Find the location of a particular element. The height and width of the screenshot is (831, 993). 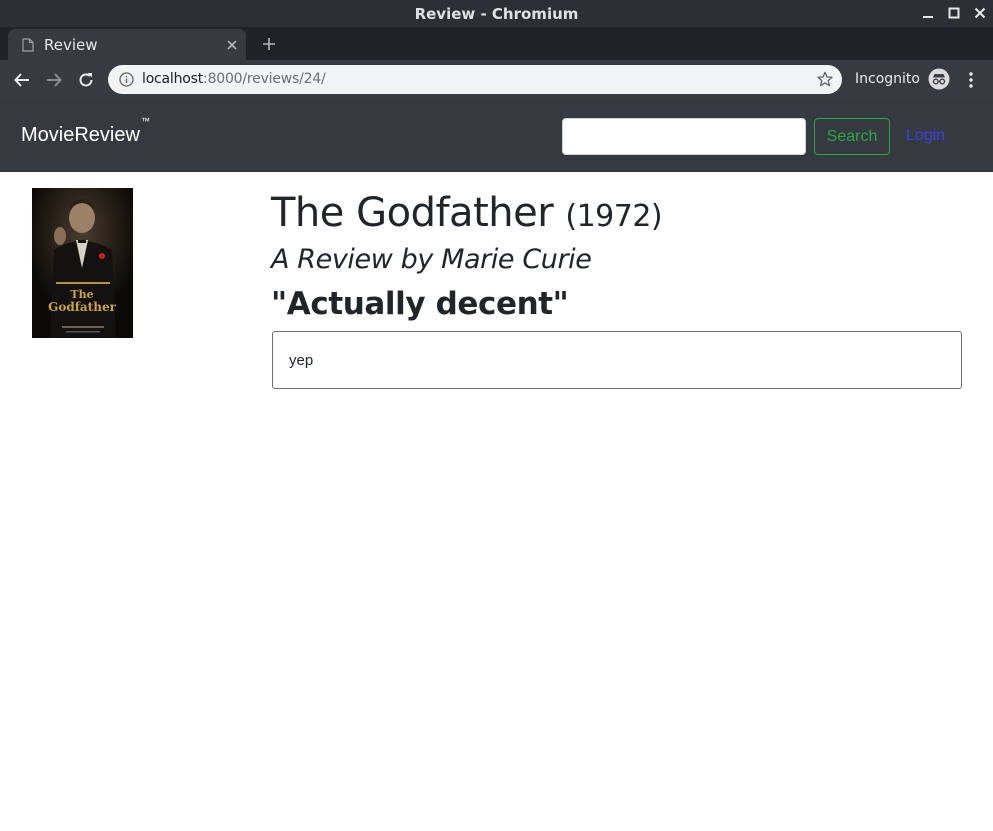

movie-poster: The Godfather is located at coordinates (82, 263).